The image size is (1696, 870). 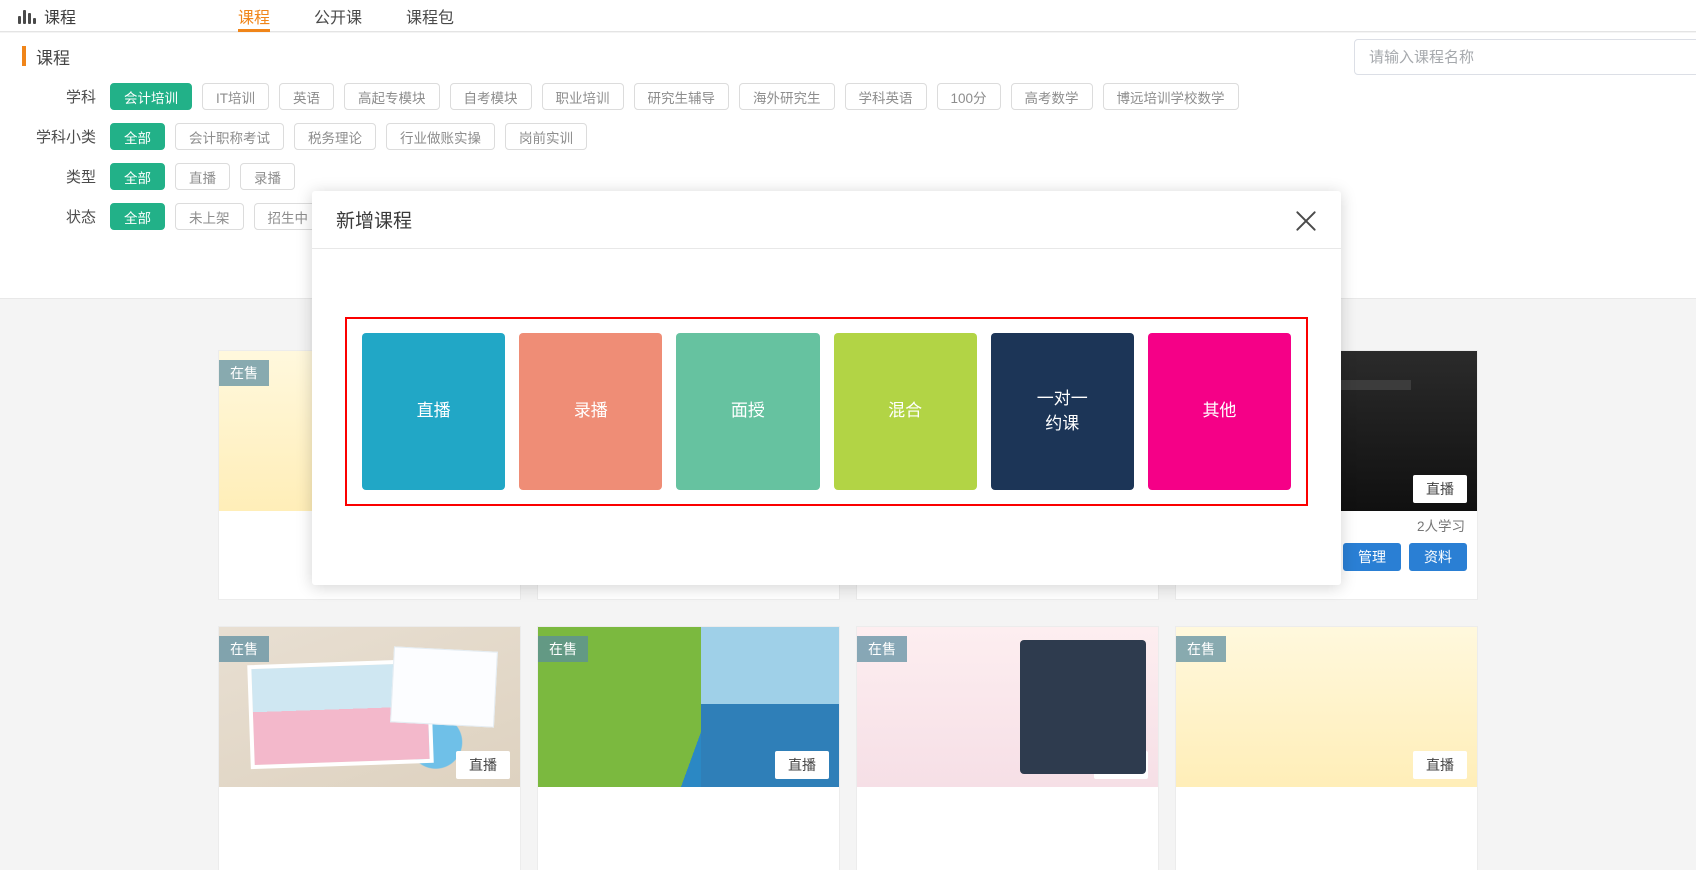 I want to click on modal-header: 新增课程, so click(x=826, y=220).